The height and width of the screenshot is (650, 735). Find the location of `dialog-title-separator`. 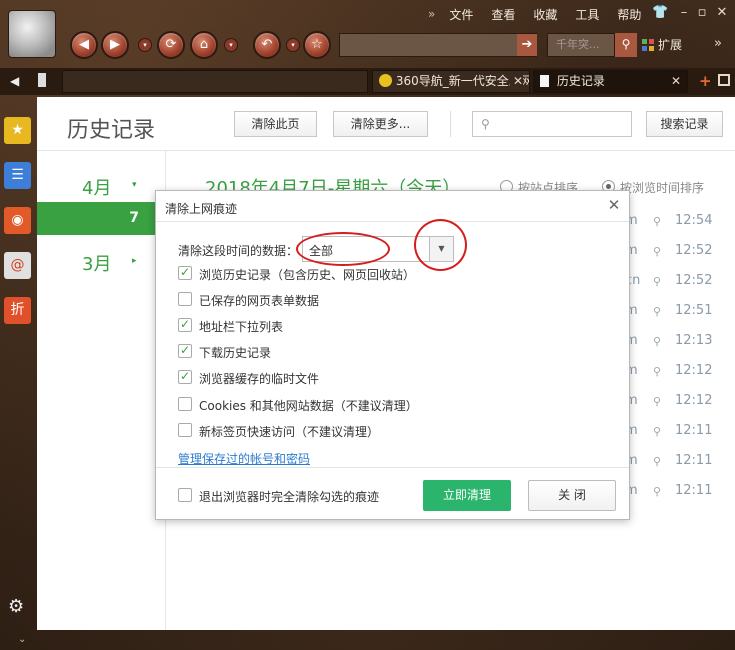

dialog-title-separator is located at coordinates (392, 221).